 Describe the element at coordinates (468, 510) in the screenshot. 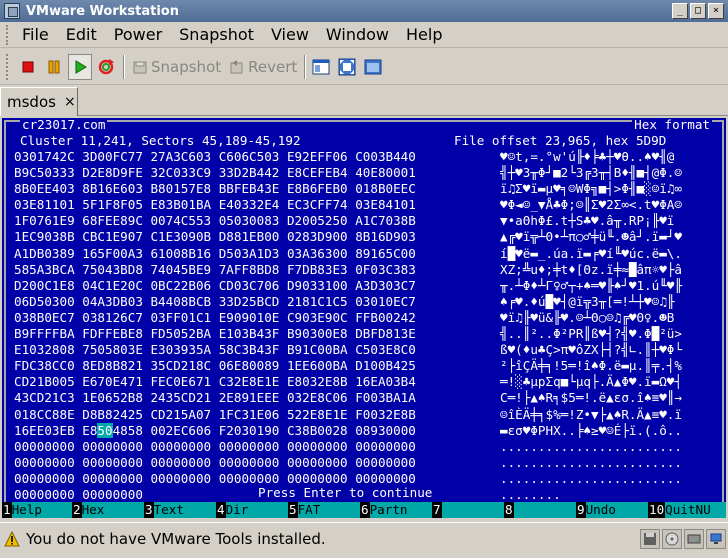

I see `fkey-7: 7` at that location.